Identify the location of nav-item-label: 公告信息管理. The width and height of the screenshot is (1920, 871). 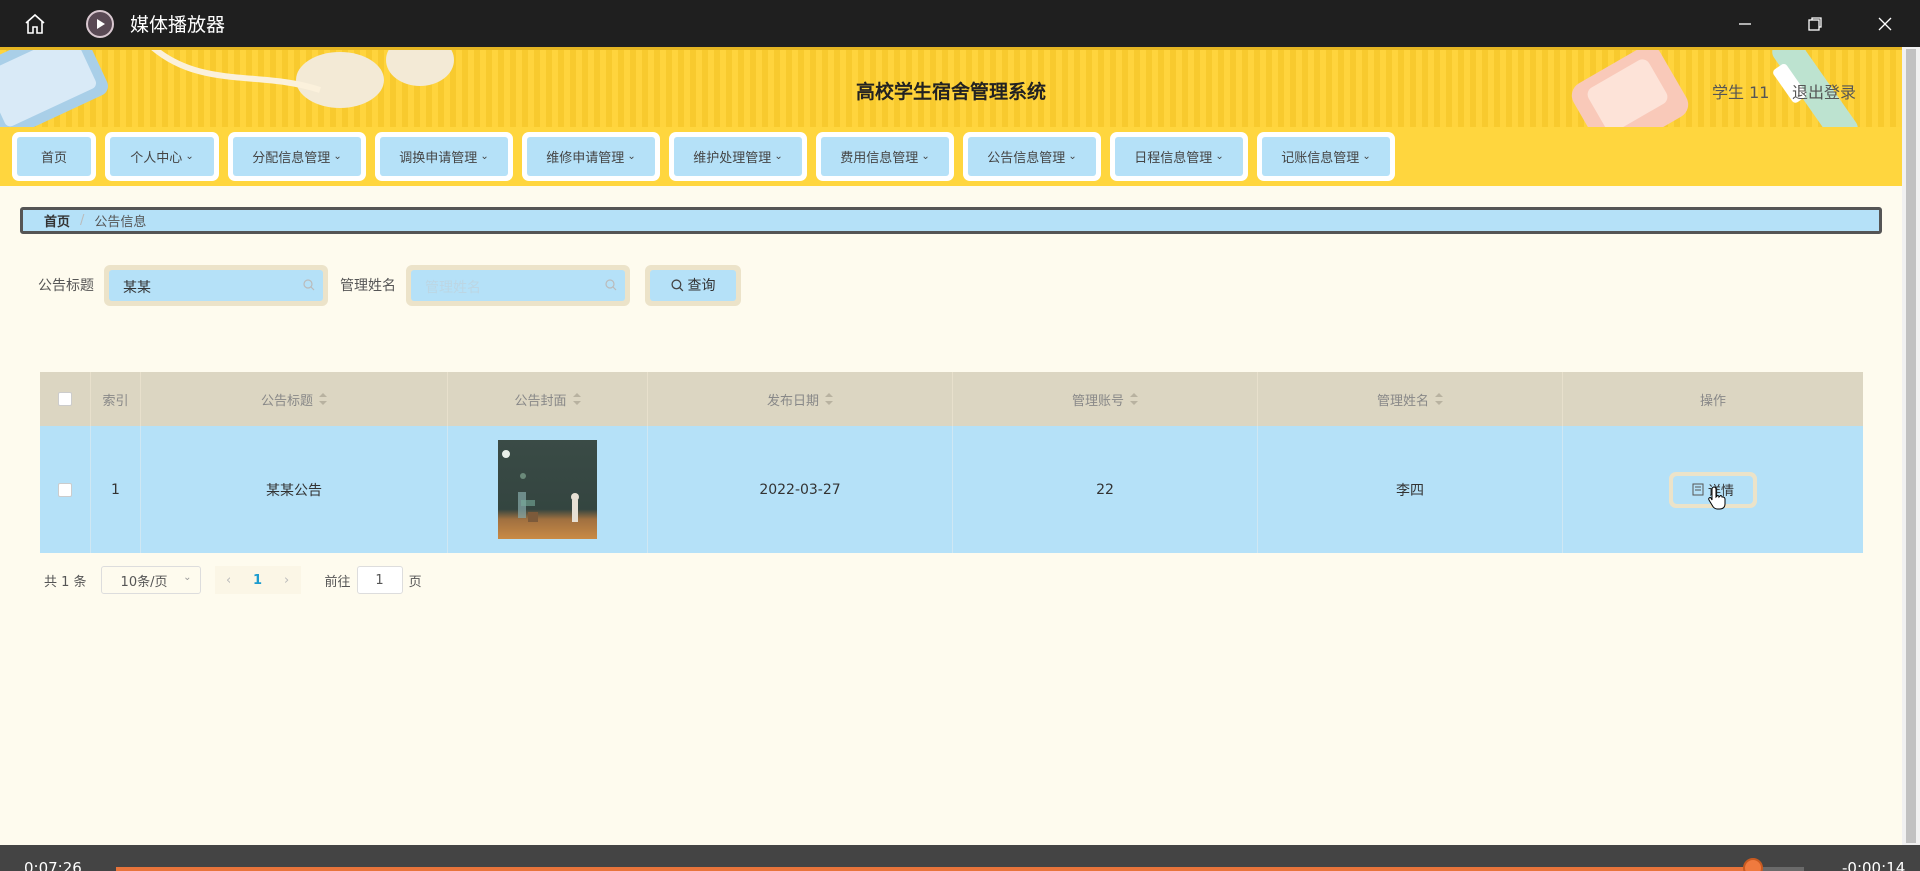
(1026, 158).